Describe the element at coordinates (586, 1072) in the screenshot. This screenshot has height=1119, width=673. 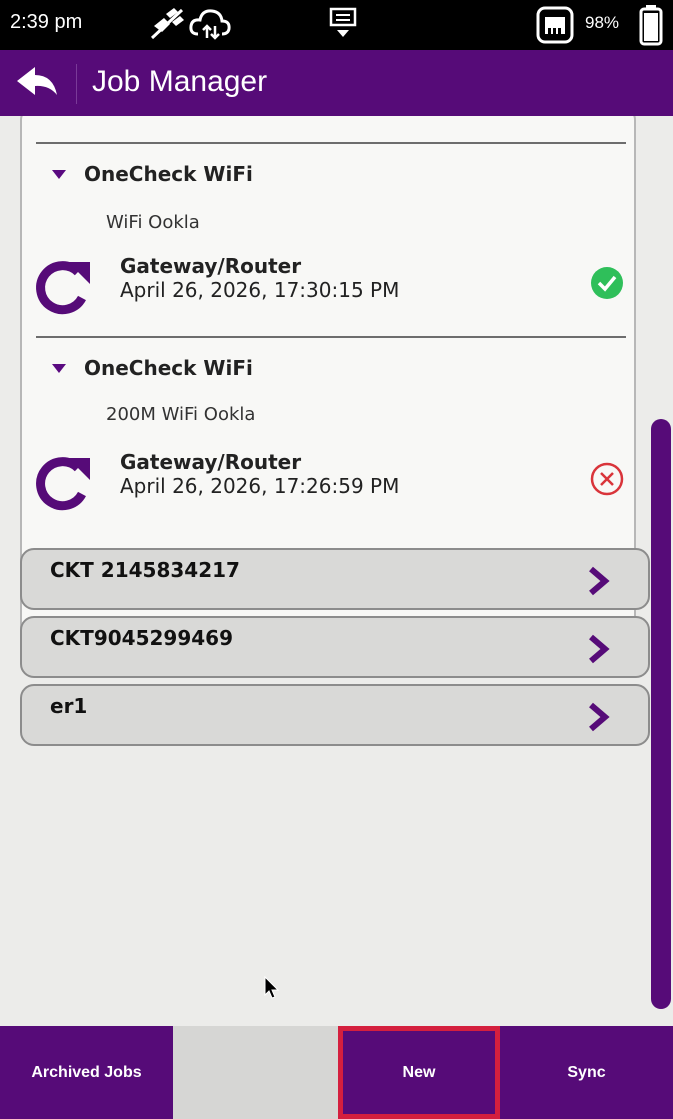
I see `sync-button: Sync` at that location.